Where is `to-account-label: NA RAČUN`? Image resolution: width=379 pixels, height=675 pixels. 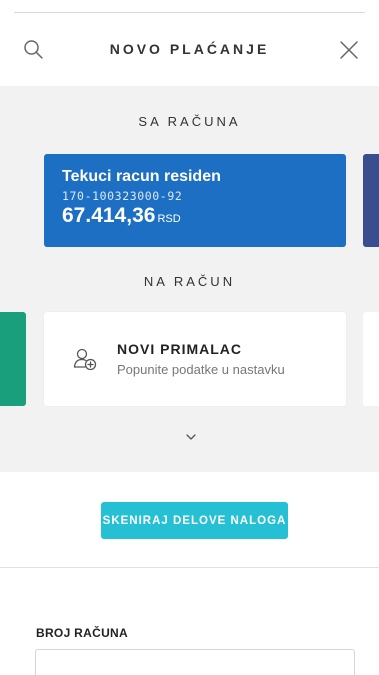
to-account-label: NA RAČUN is located at coordinates (189, 281).